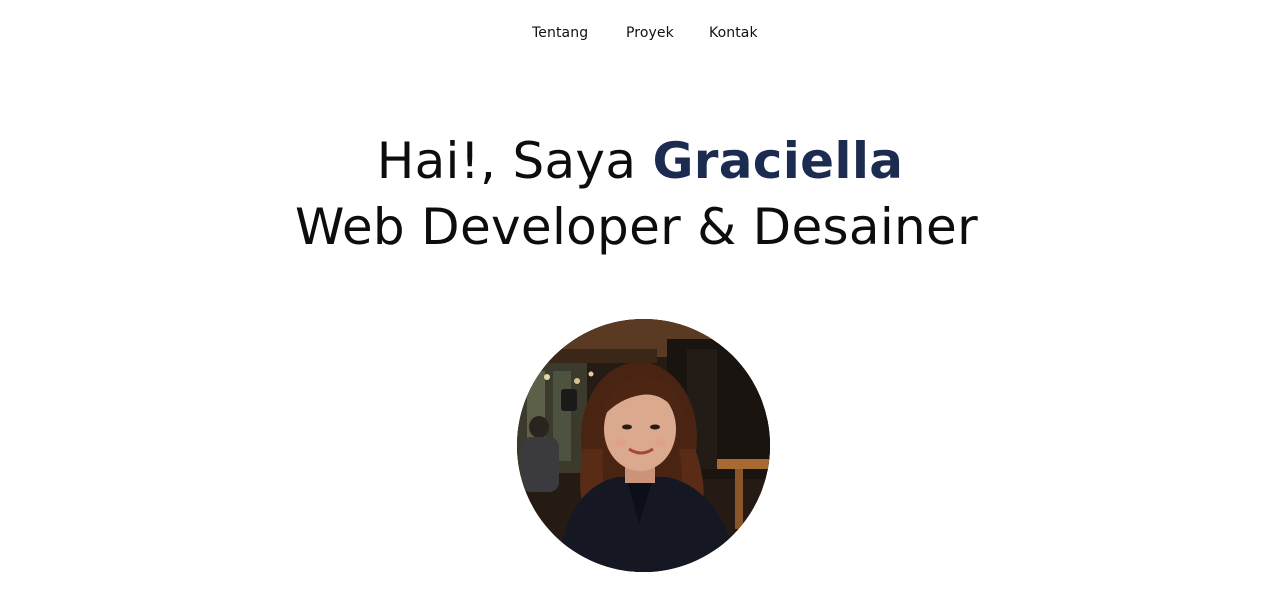  I want to click on profile-photo-icon, so click(643, 445).